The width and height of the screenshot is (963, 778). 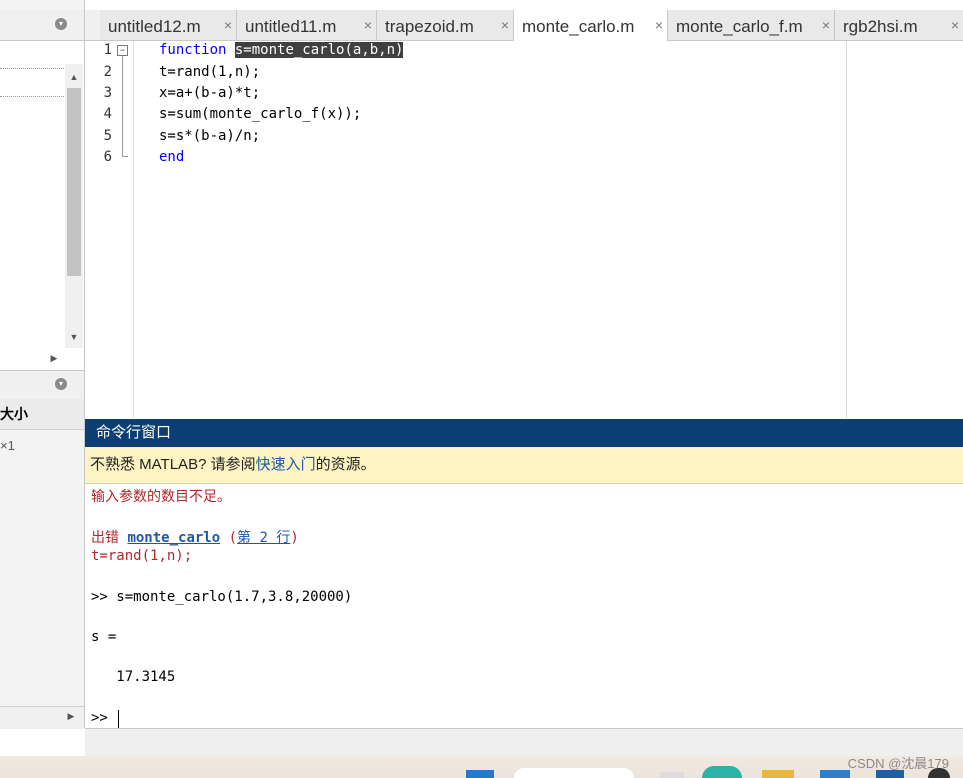 What do you see at coordinates (107, 157) in the screenshot?
I see `line-number: 6` at bounding box center [107, 157].